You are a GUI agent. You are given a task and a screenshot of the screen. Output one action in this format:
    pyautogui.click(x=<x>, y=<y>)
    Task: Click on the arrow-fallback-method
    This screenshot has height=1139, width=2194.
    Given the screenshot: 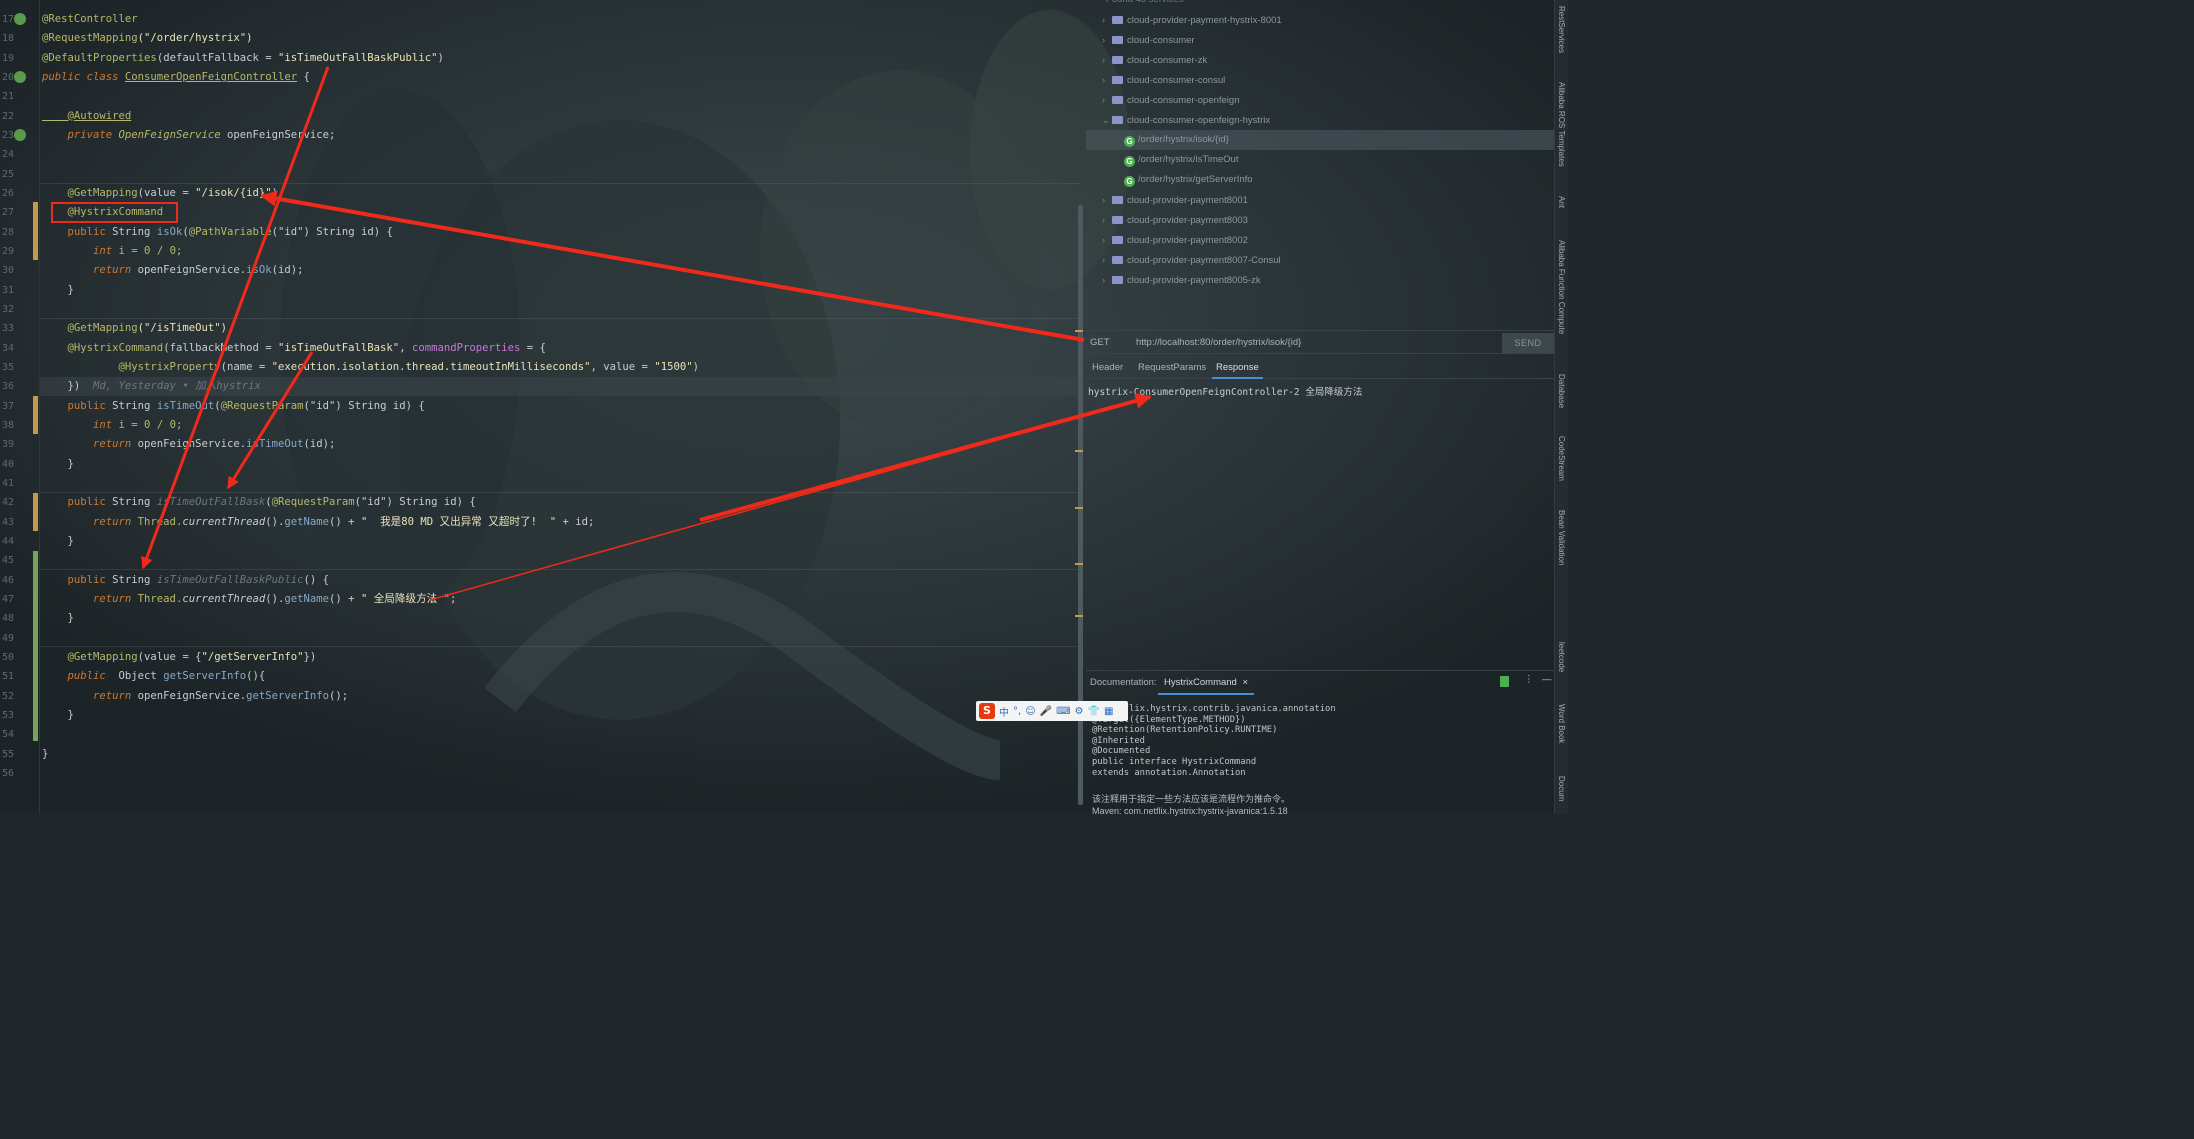 What is the action you would take?
    pyautogui.click(x=270, y=420)
    